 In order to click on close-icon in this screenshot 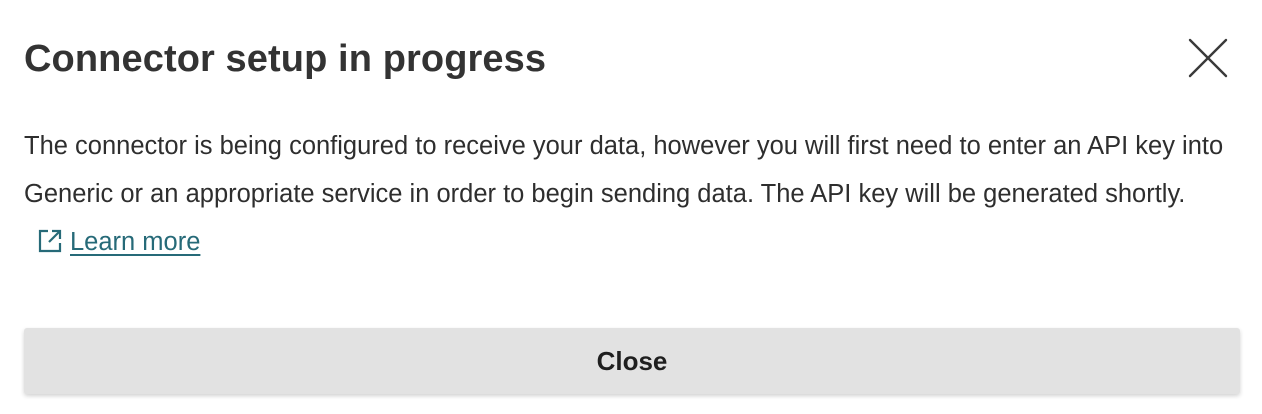, I will do `click(1208, 58)`.